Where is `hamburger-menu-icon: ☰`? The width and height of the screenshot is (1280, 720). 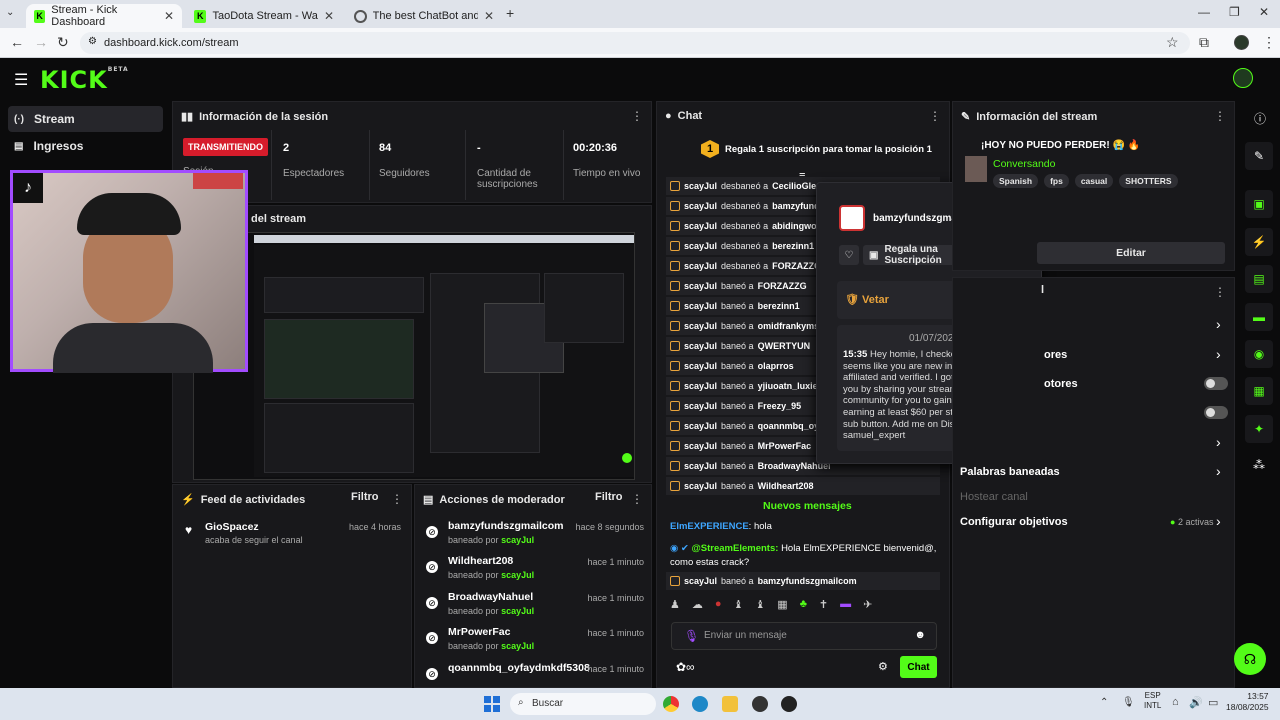
hamburger-menu-icon: ☰ is located at coordinates (21, 80).